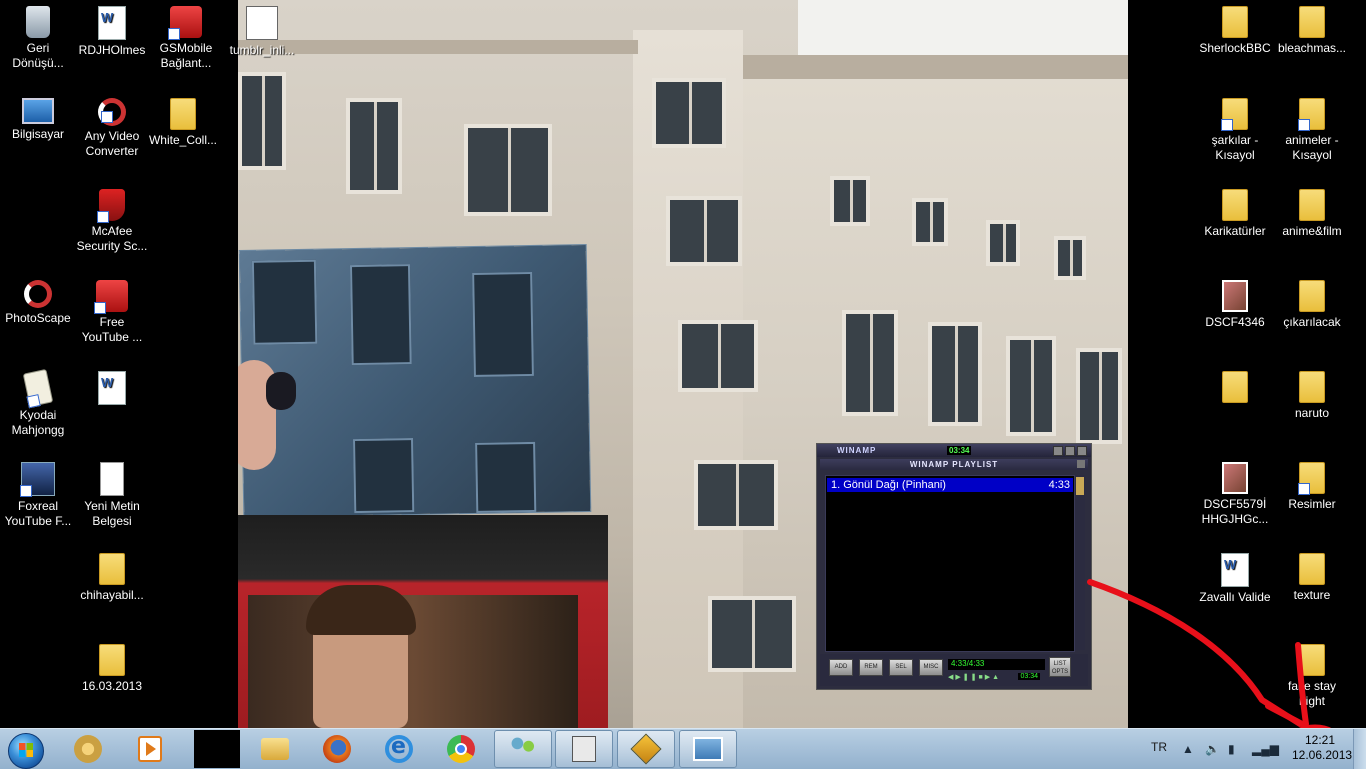 This screenshot has height=769, width=1366. Describe the element at coordinates (1312, 676) in the screenshot. I see `desktop-icon-fake-stay-night: fake stay night` at that location.